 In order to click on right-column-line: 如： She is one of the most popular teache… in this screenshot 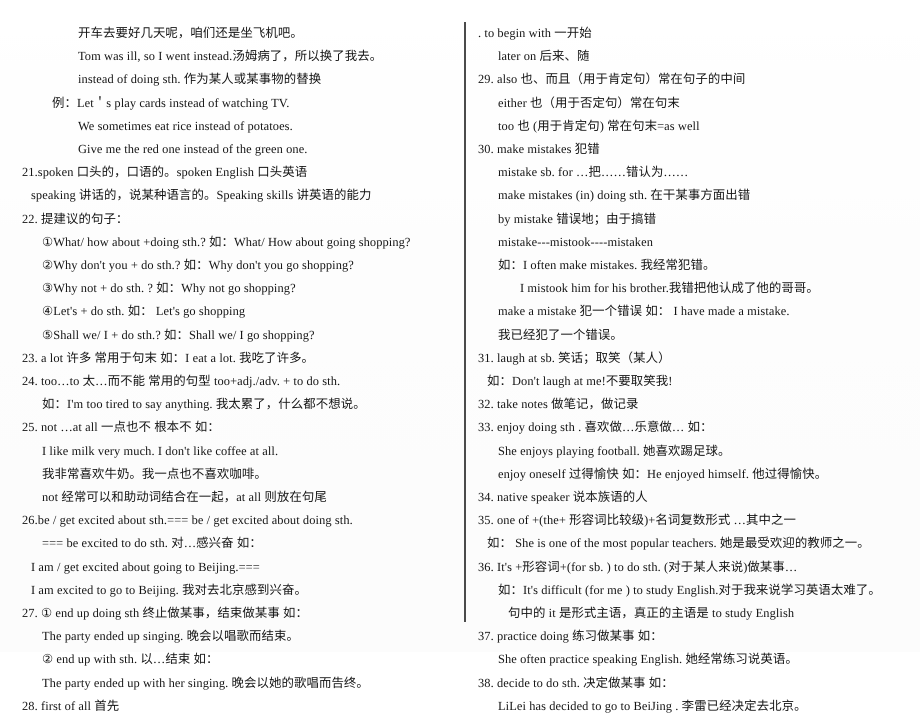, I will do `click(678, 543)`.